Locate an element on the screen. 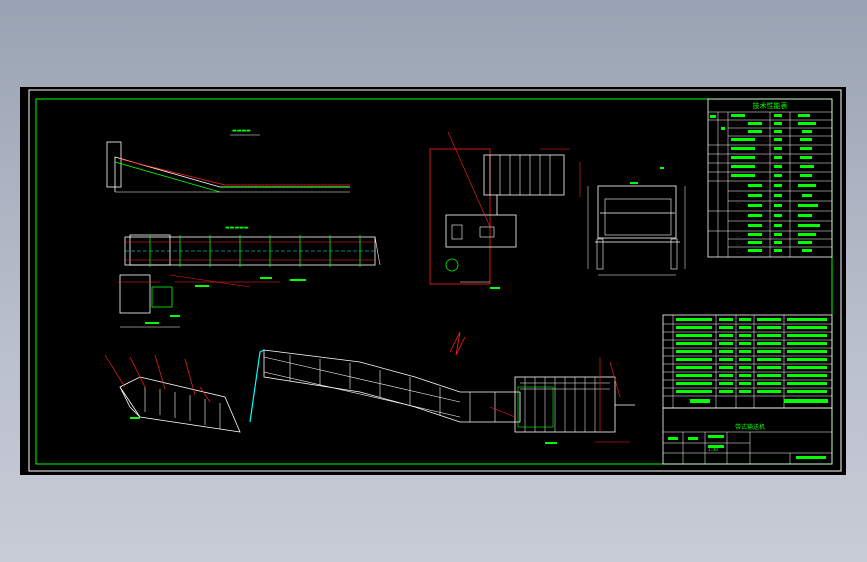 This screenshot has width=867, height=562. plan-caption: ▬▬▬▬▬ is located at coordinates (237, 228).